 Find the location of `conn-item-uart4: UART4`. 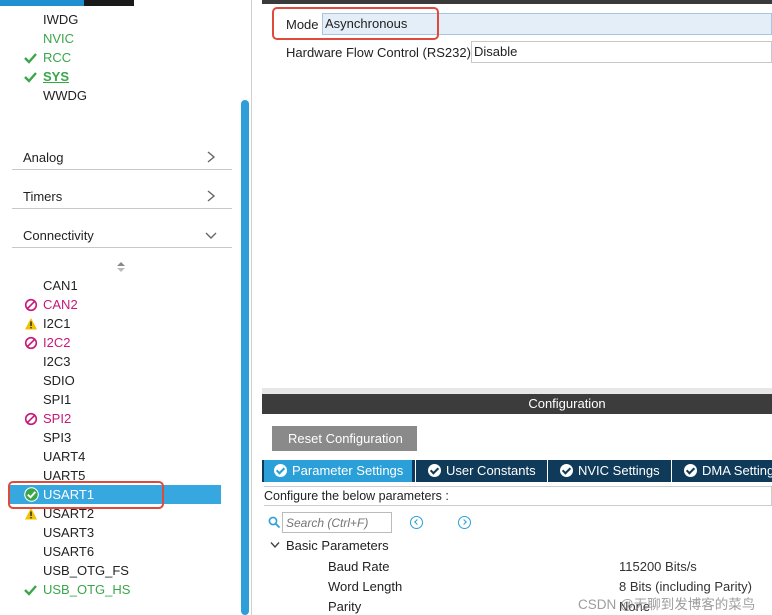

conn-item-uart4: UART4 is located at coordinates (129, 456).